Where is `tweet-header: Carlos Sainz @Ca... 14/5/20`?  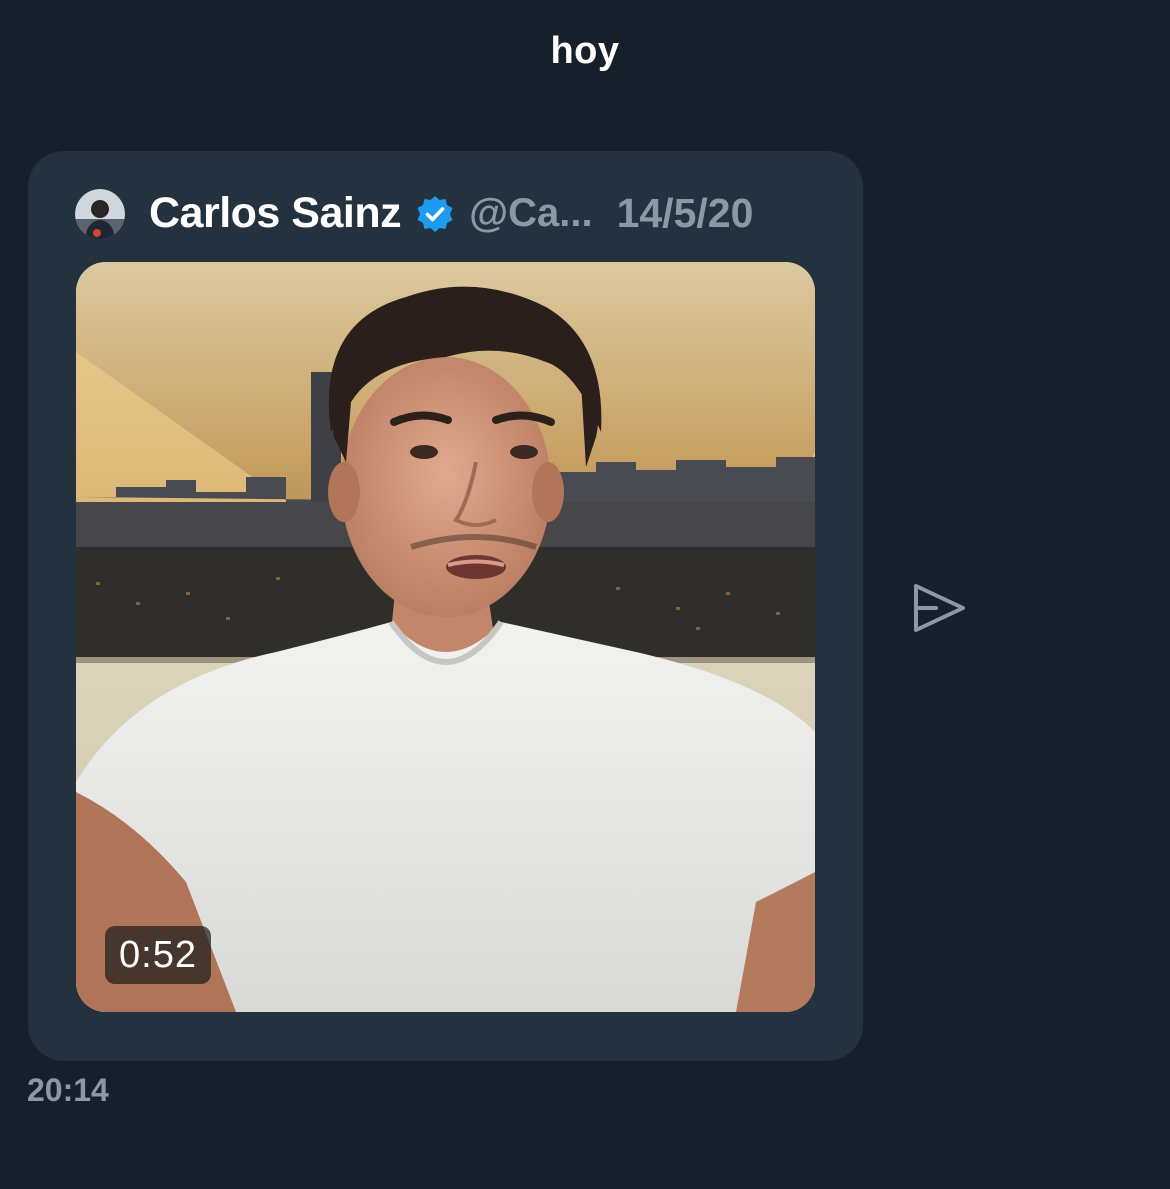 tweet-header: Carlos Sainz @Ca... 14/5/20 is located at coordinates (445, 213).